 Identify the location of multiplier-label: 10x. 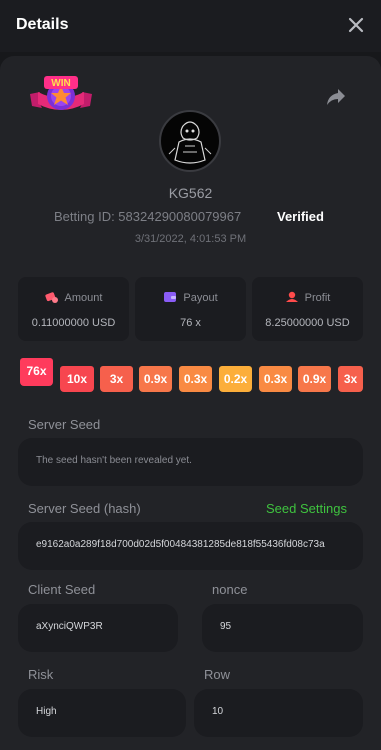
(77, 379).